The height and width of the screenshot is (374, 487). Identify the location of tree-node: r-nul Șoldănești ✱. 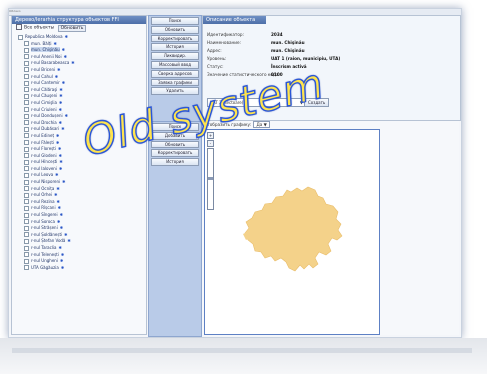
(79, 235).